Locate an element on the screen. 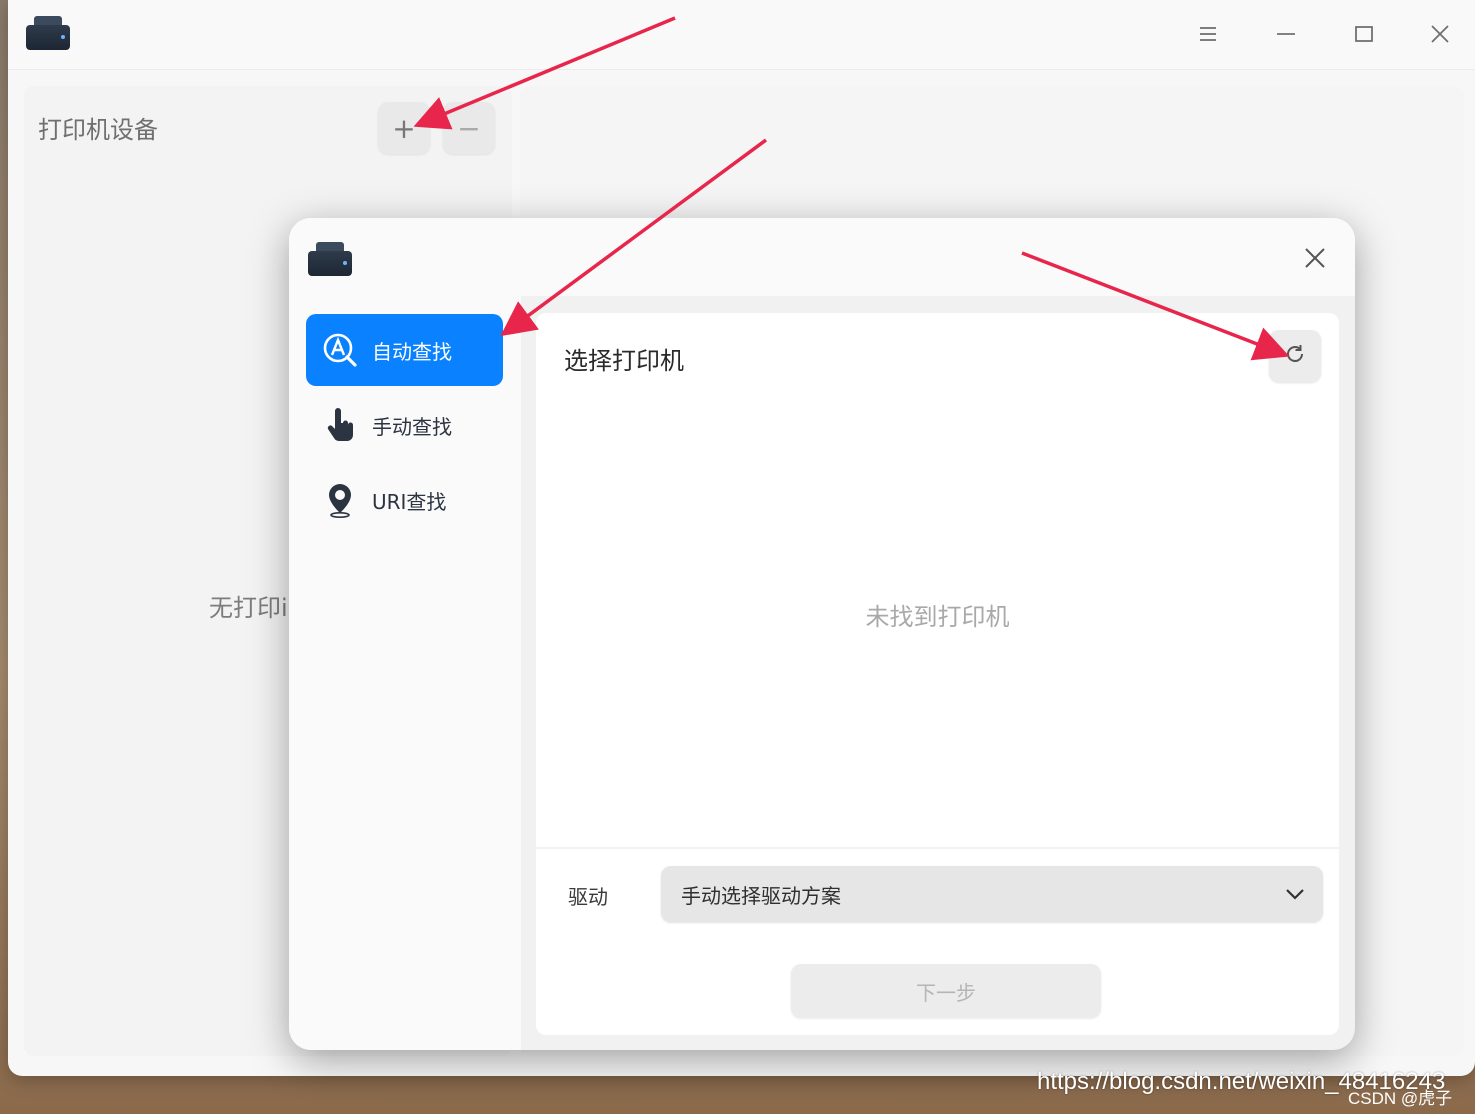 The image size is (1475, 1114). nav-label: URI查找 is located at coordinates (409, 501).